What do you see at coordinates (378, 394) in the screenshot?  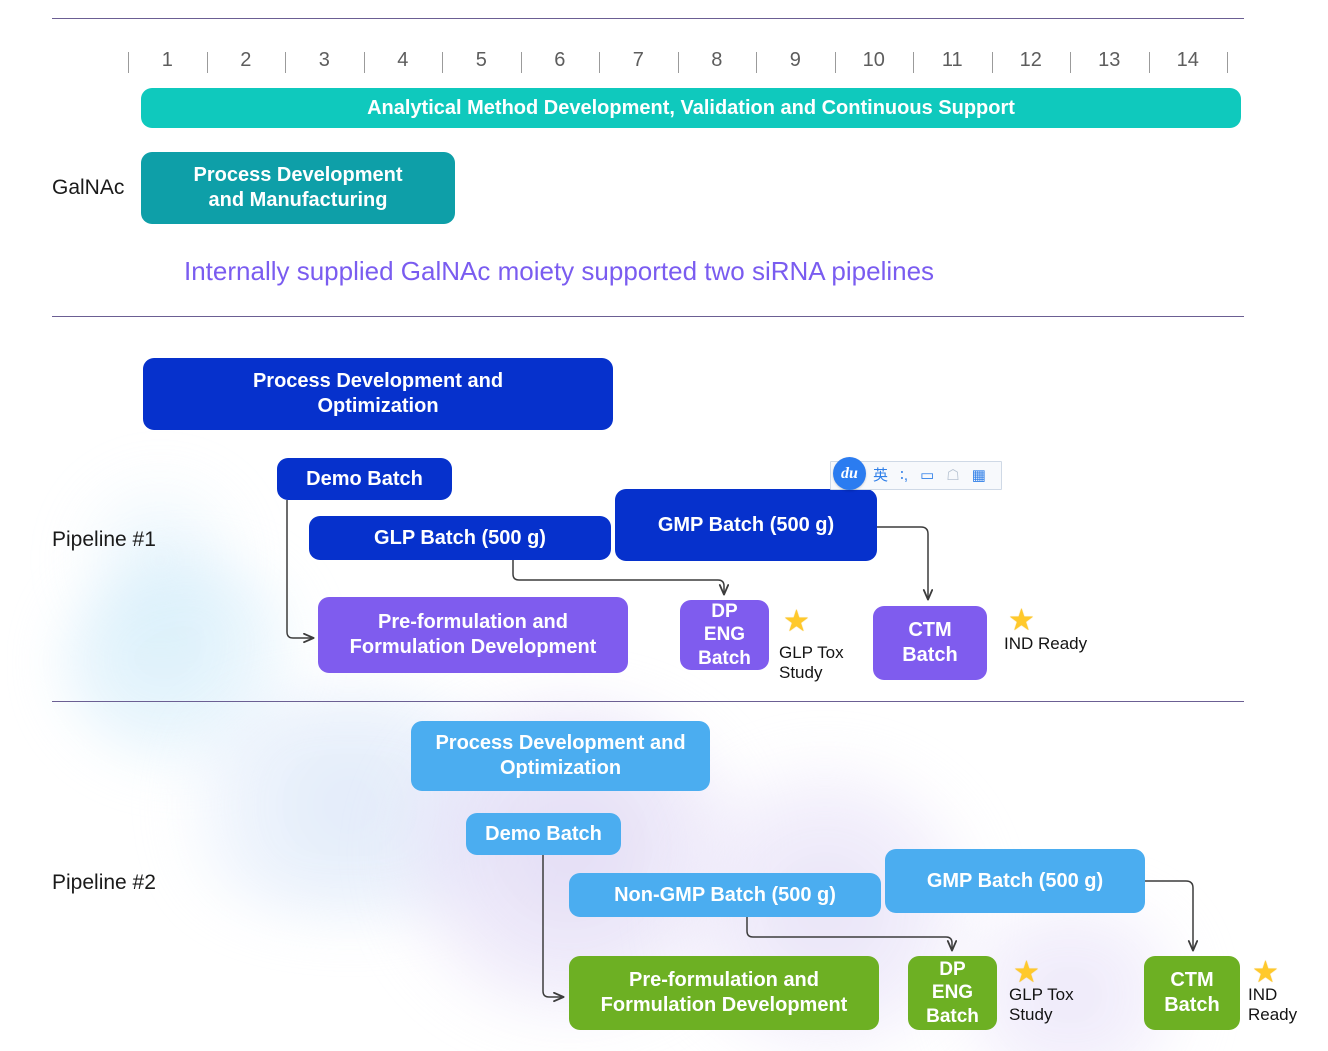 I see `p1-process-development-box: Process Development and Optimization` at bounding box center [378, 394].